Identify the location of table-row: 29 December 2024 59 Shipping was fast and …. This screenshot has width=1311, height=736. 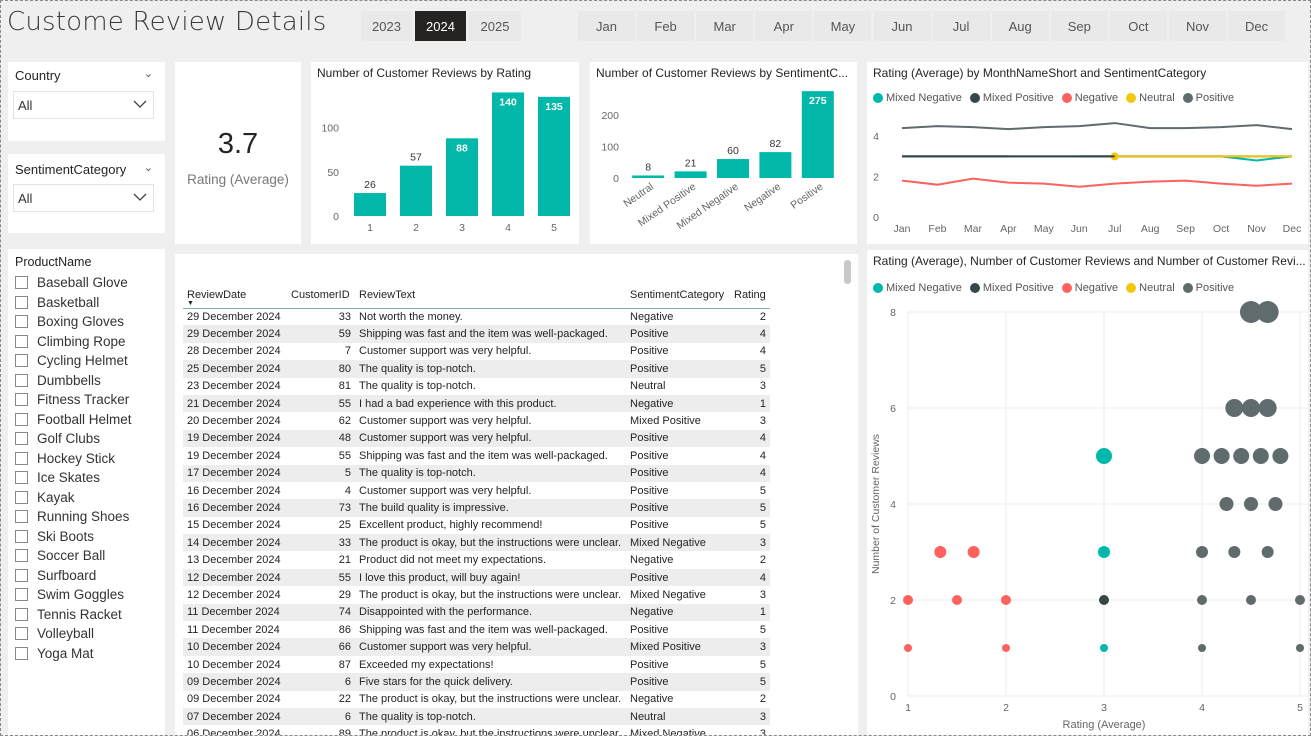
(476, 334).